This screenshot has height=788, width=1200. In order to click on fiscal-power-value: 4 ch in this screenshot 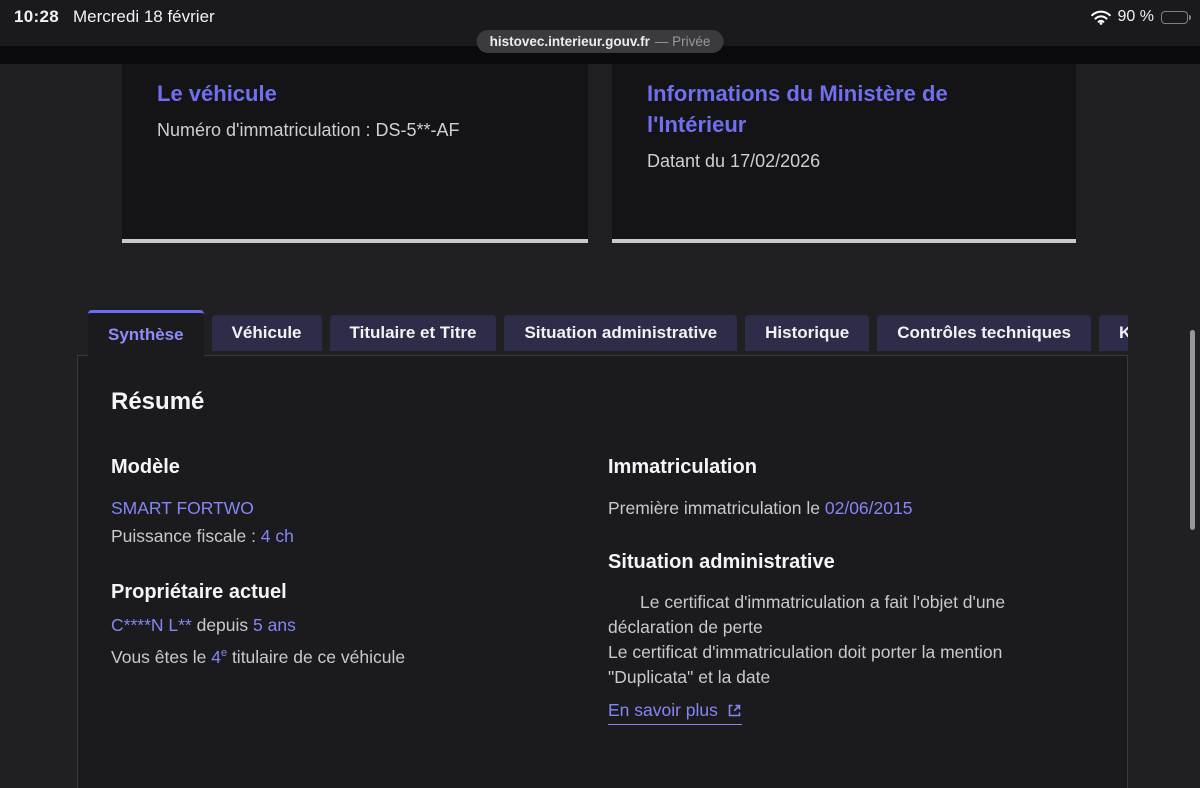, I will do `click(277, 536)`.